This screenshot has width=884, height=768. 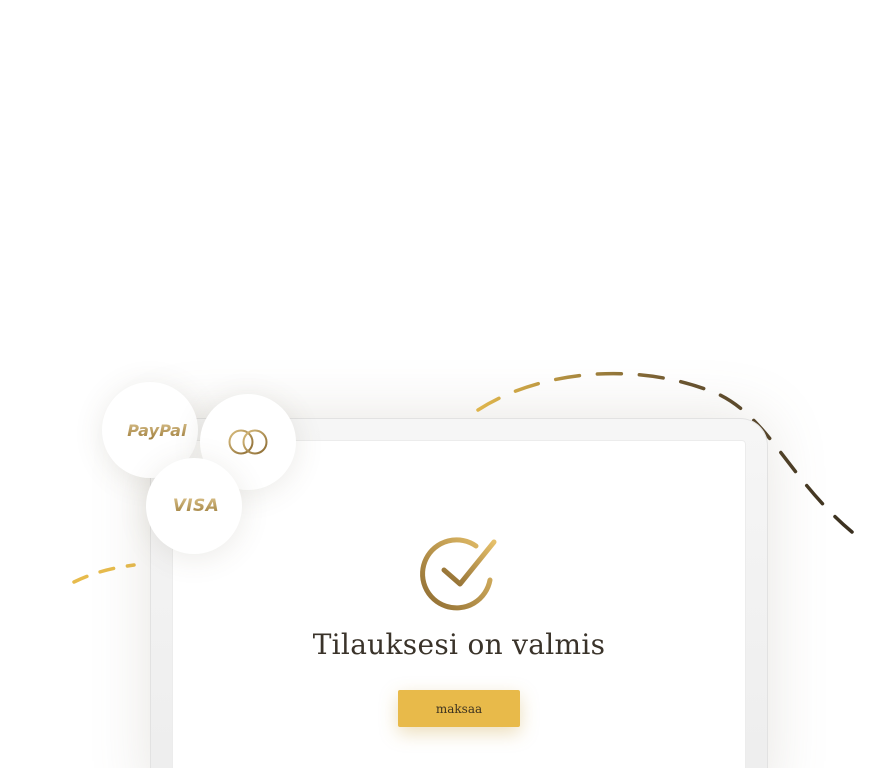 What do you see at coordinates (458, 574) in the screenshot?
I see `check-circle-icon` at bounding box center [458, 574].